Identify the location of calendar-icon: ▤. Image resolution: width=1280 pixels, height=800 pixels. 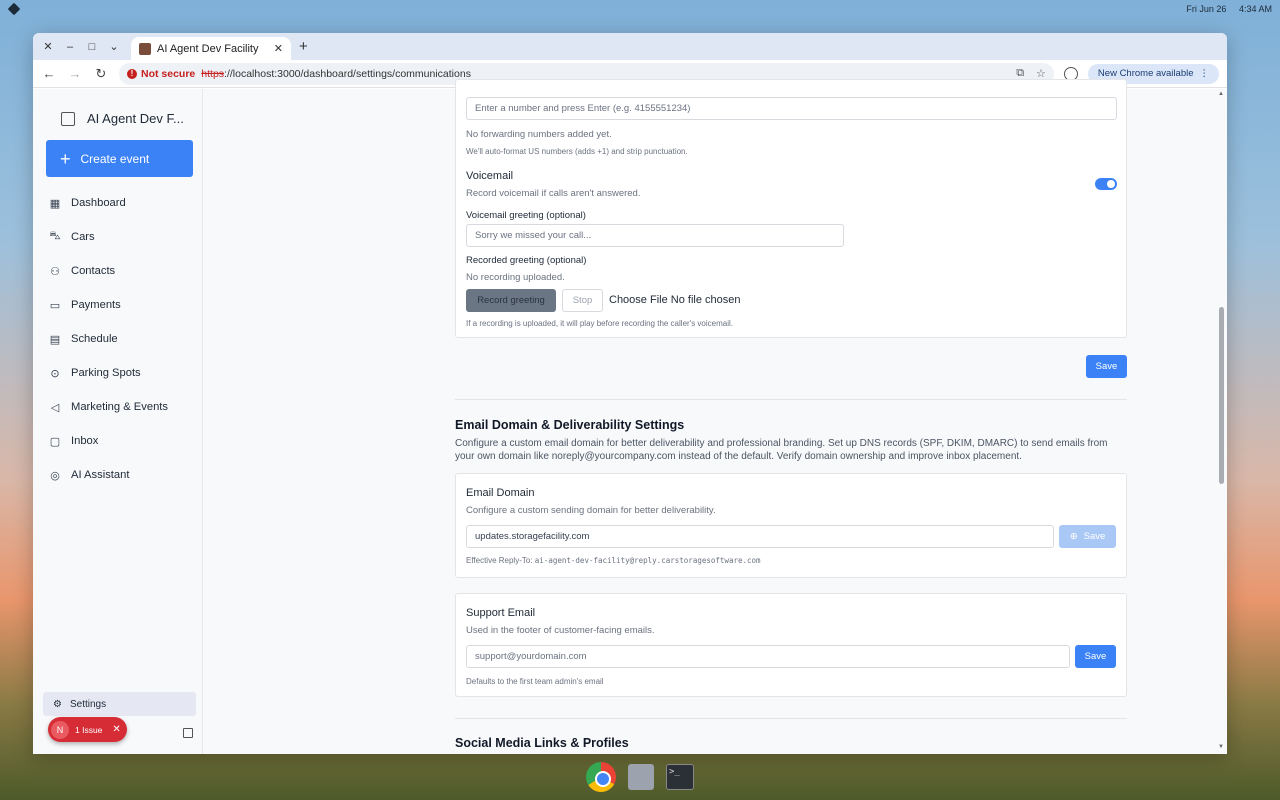
(55, 339).